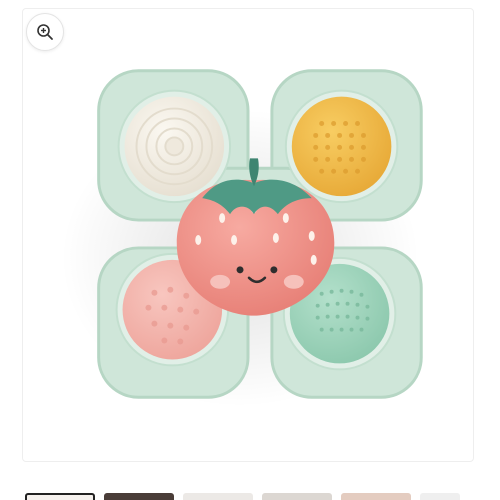 This screenshot has height=500, width=500. I want to click on zoom-button, so click(45, 32).